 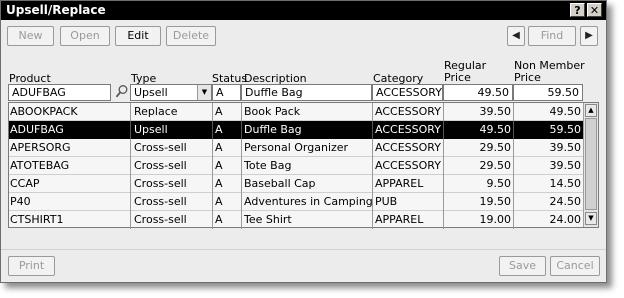 I want to click on cell-regular-price: 9.50, so click(x=499, y=183).